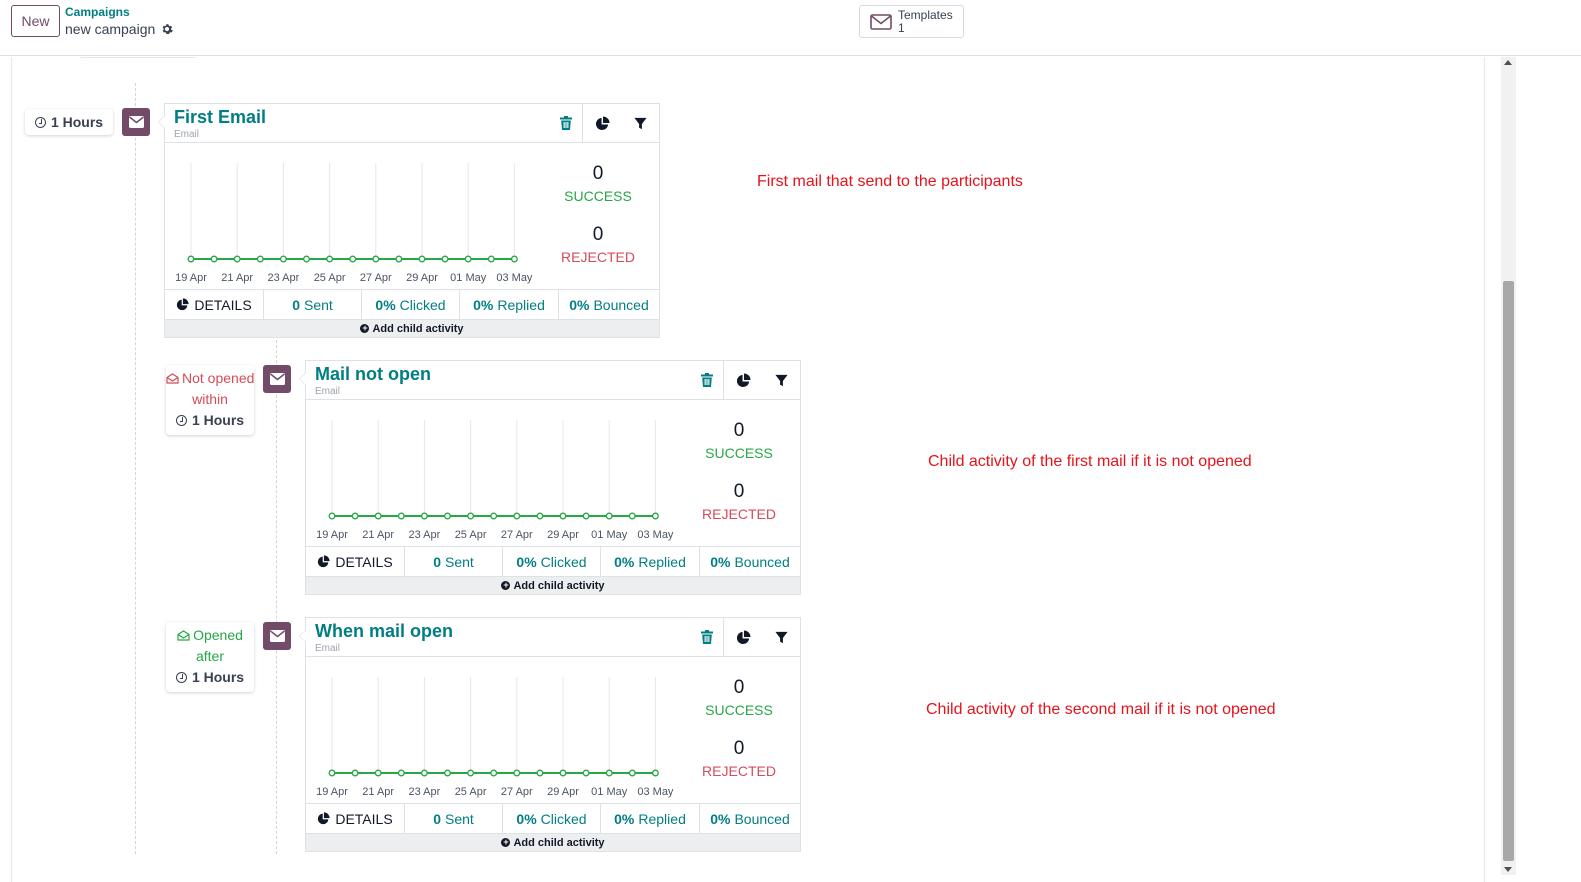  Describe the element at coordinates (69, 122) in the screenshot. I see `trigger-duration: 1 Hours` at that location.